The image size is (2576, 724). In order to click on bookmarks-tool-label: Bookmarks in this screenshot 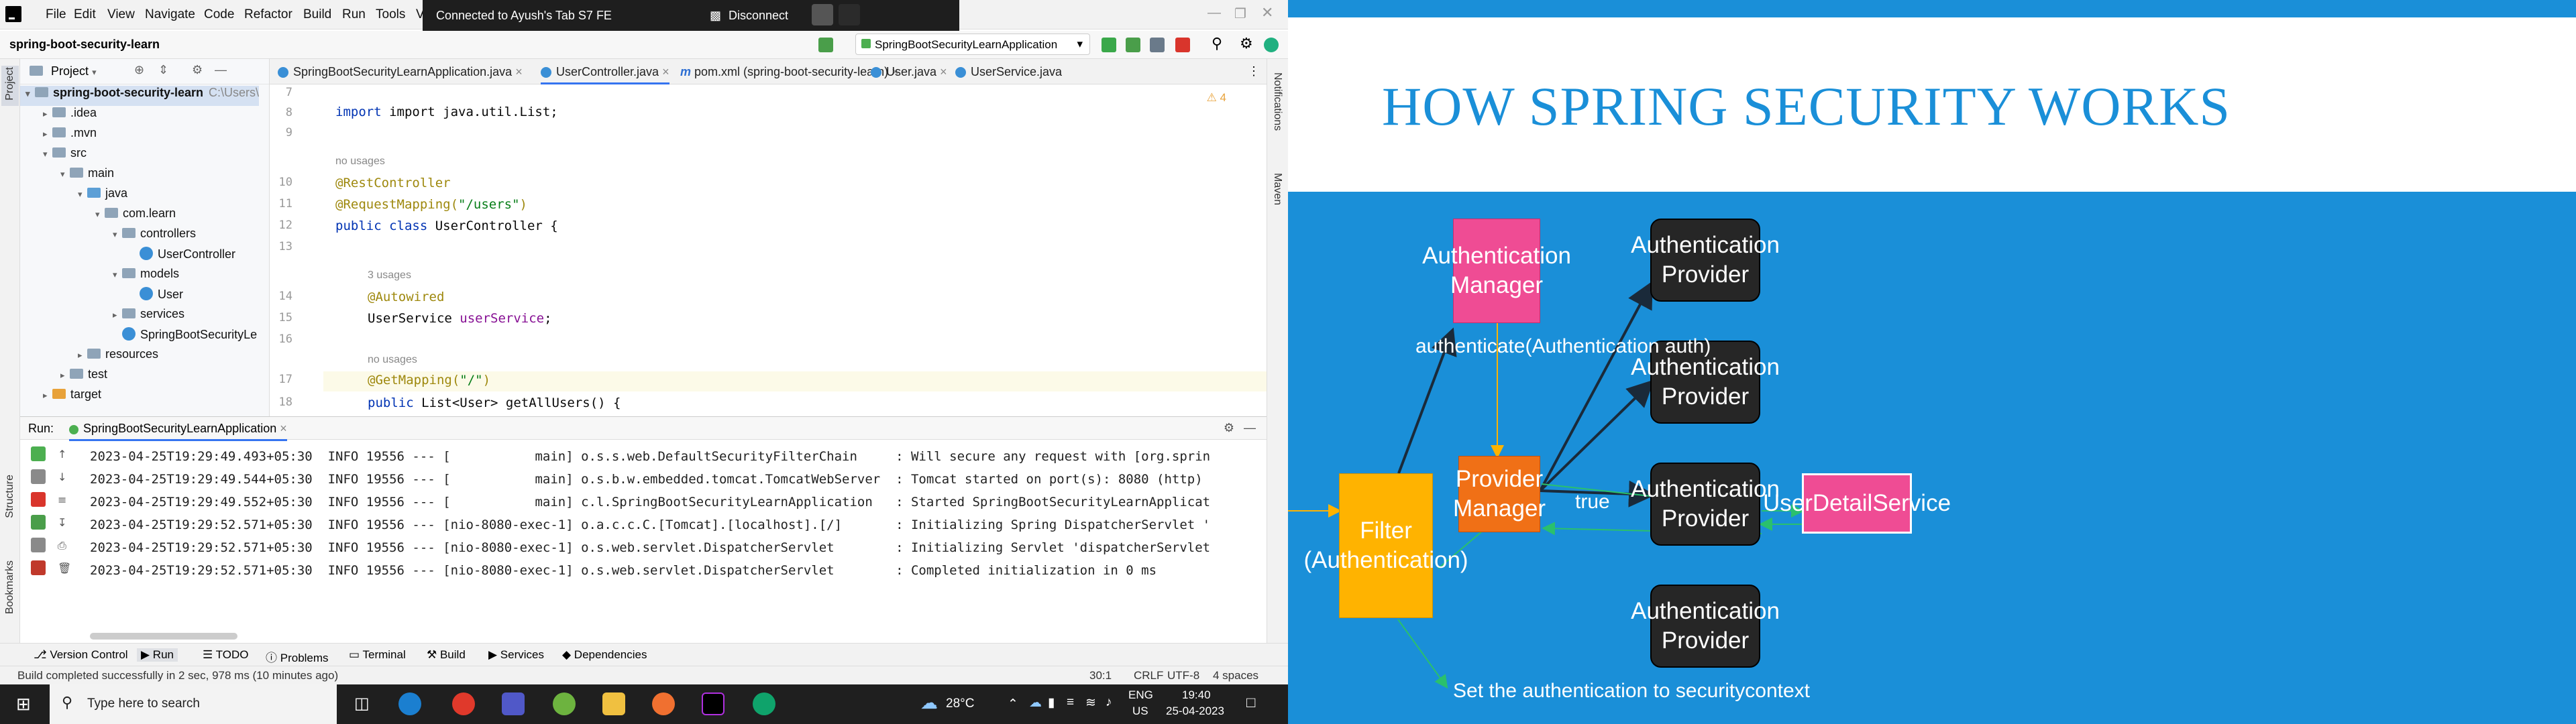, I will do `click(10, 587)`.